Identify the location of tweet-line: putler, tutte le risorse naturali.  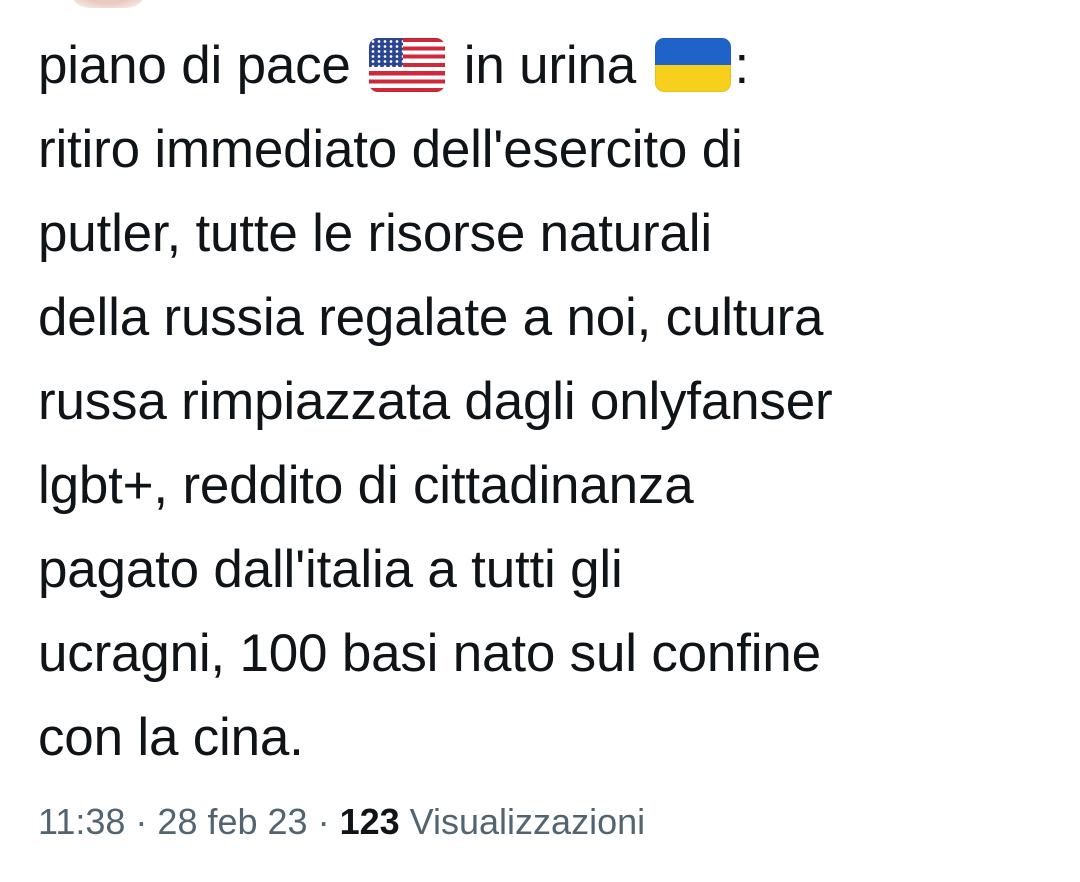
(375, 233).